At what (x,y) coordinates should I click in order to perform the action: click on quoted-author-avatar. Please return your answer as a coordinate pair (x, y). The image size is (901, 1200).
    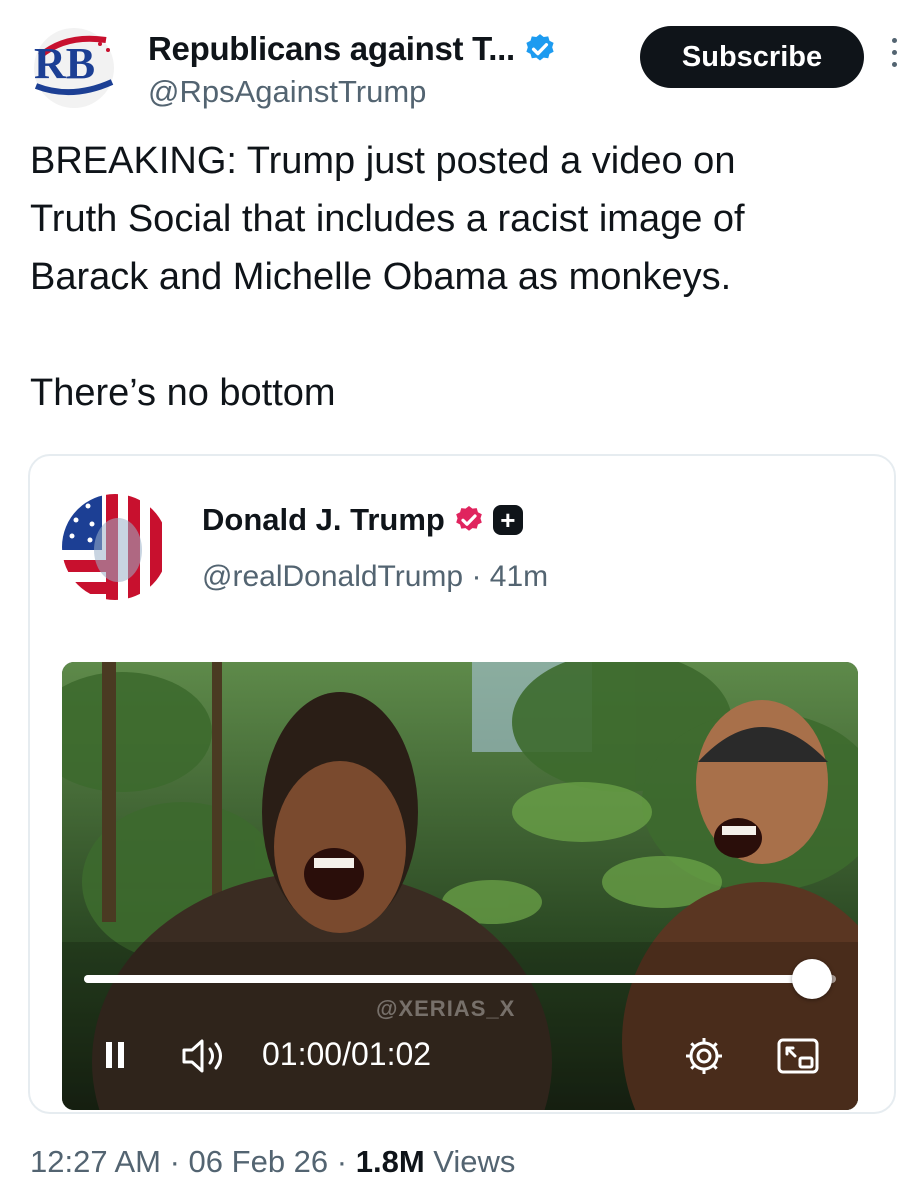
    Looking at the image, I should click on (115, 547).